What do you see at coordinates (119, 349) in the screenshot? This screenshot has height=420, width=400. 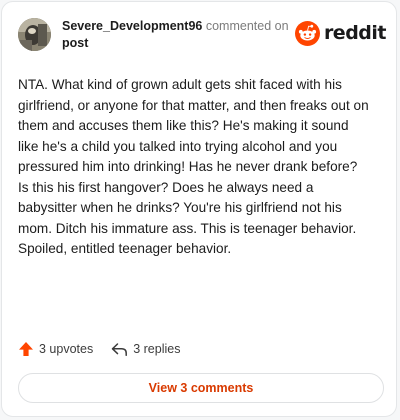 I see `reply-arrow-icon` at bounding box center [119, 349].